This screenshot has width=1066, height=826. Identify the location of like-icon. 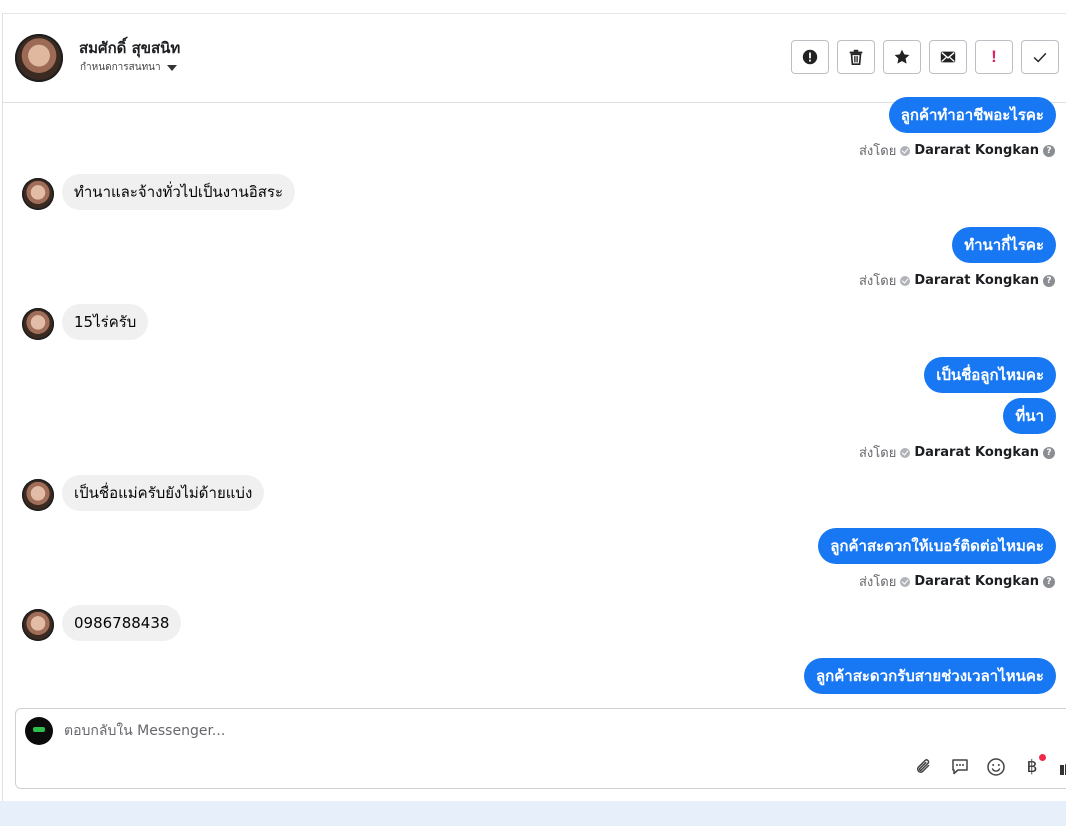
(1063, 769).